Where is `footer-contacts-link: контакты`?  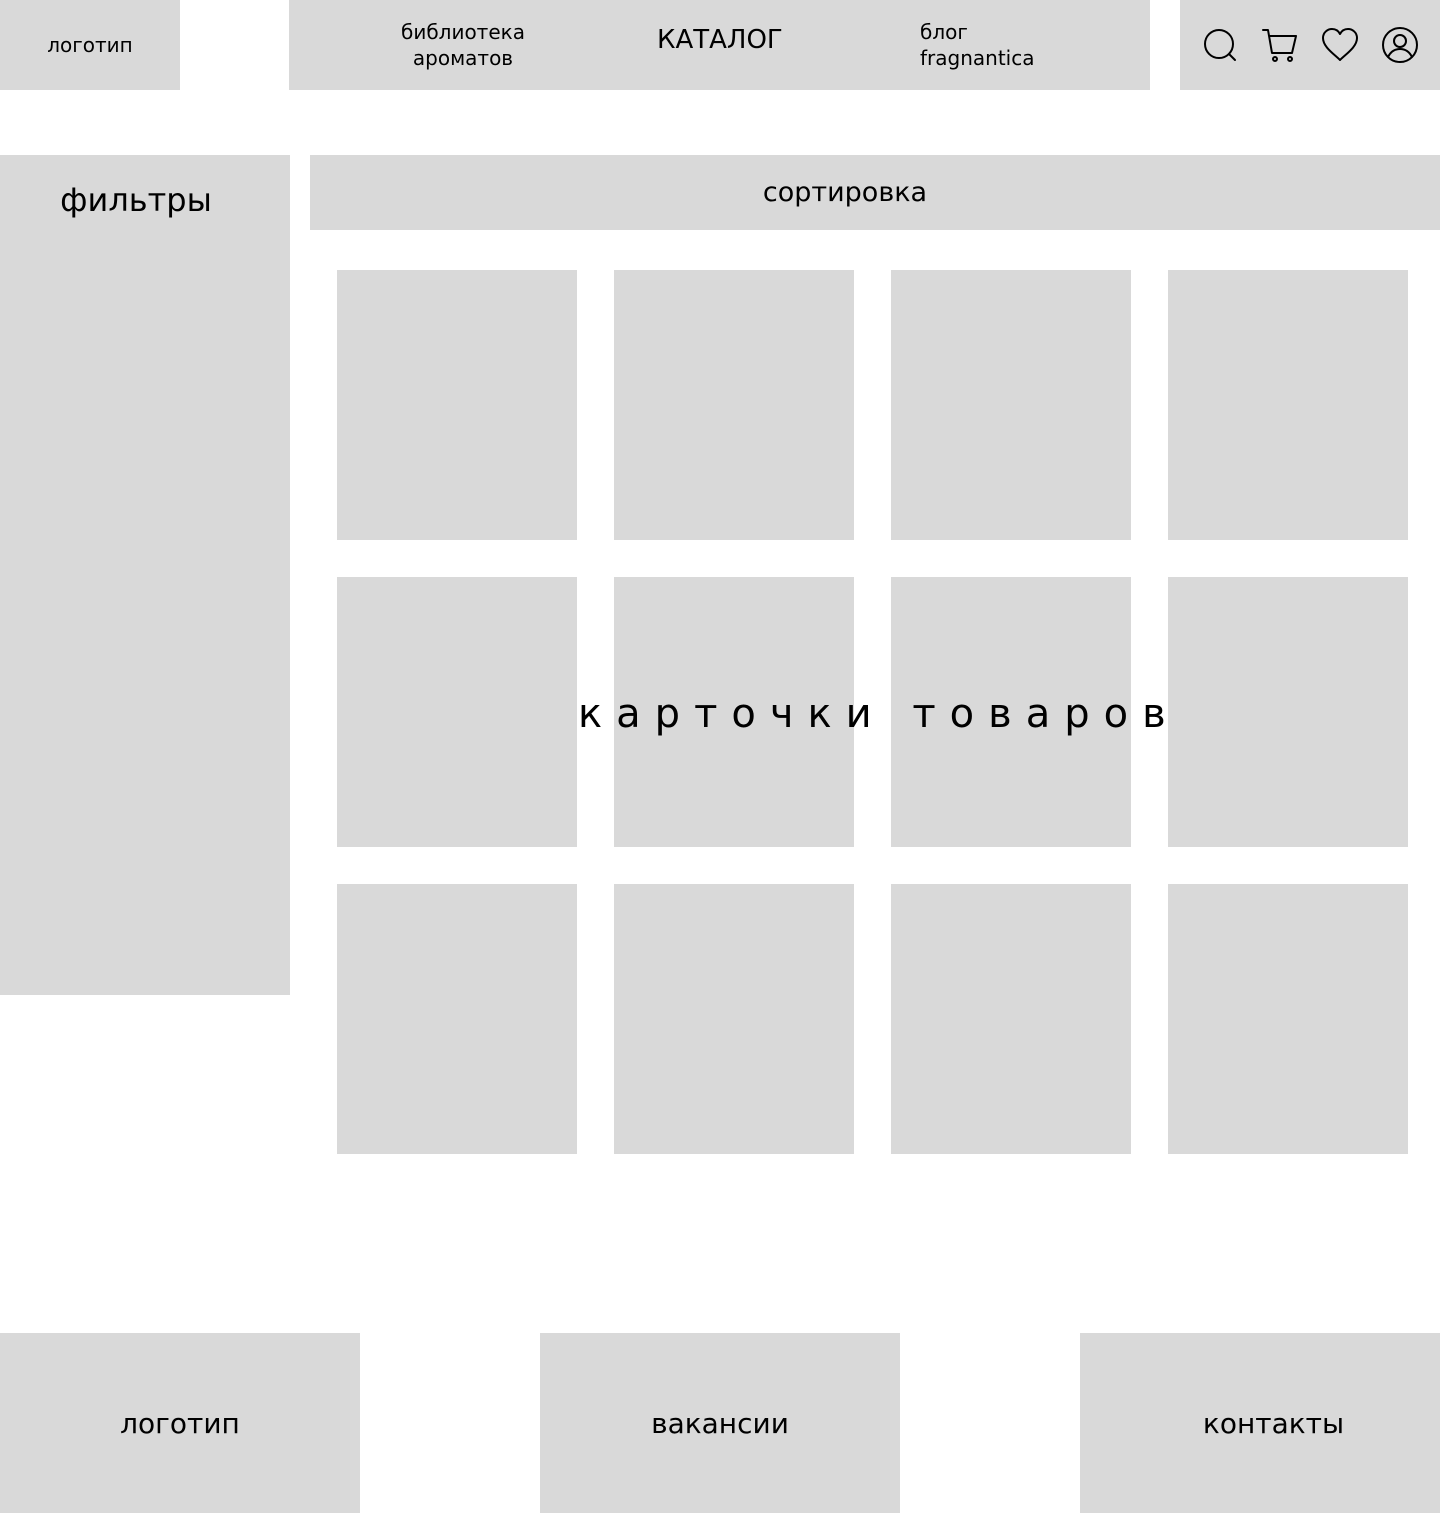 footer-contacts-link: контакты is located at coordinates (1260, 1423).